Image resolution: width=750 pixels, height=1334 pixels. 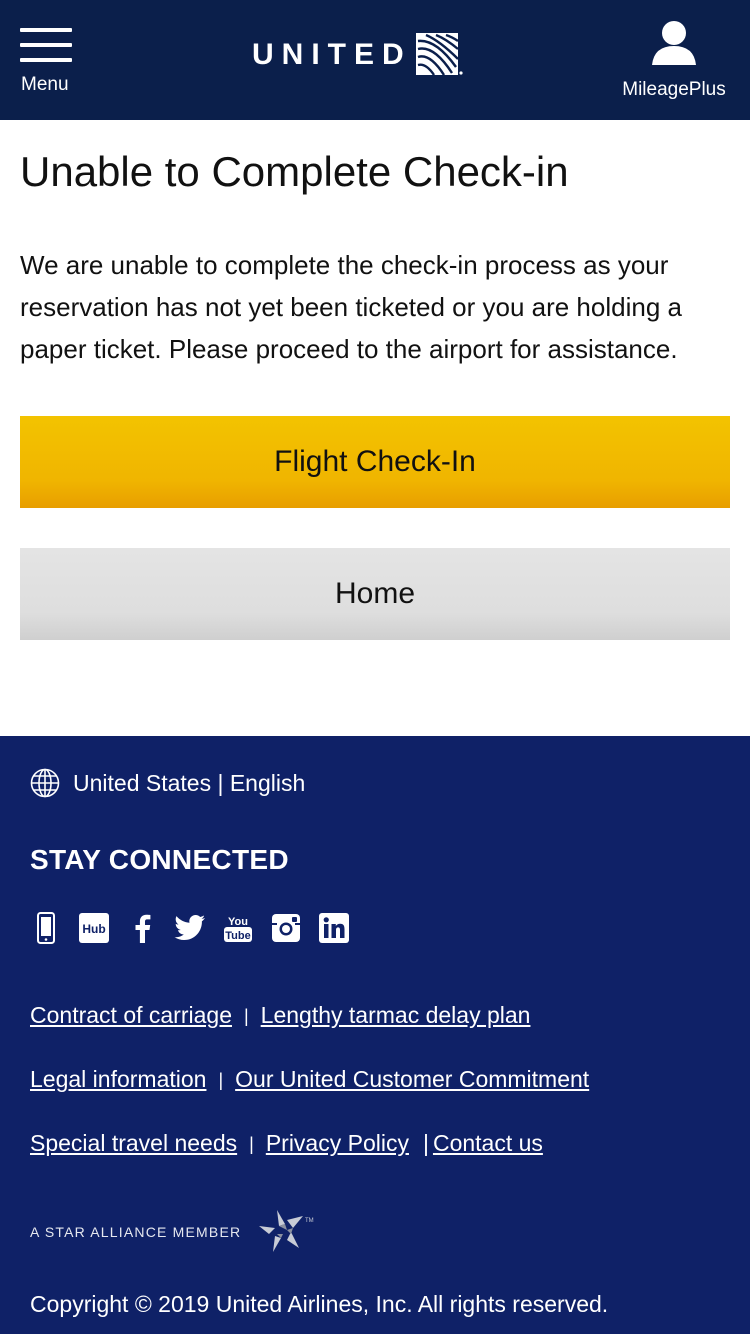 What do you see at coordinates (332, 54) in the screenshot?
I see `logo-wordmark: UNITED` at bounding box center [332, 54].